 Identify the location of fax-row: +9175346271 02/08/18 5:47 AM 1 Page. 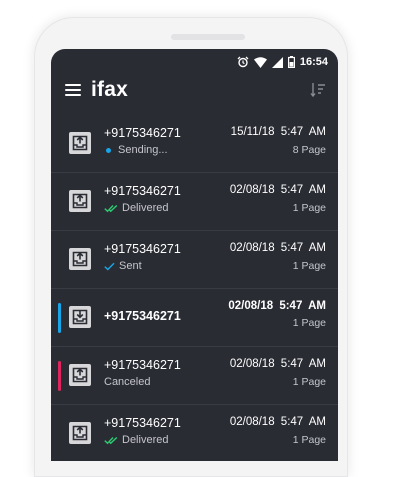
(194, 318).